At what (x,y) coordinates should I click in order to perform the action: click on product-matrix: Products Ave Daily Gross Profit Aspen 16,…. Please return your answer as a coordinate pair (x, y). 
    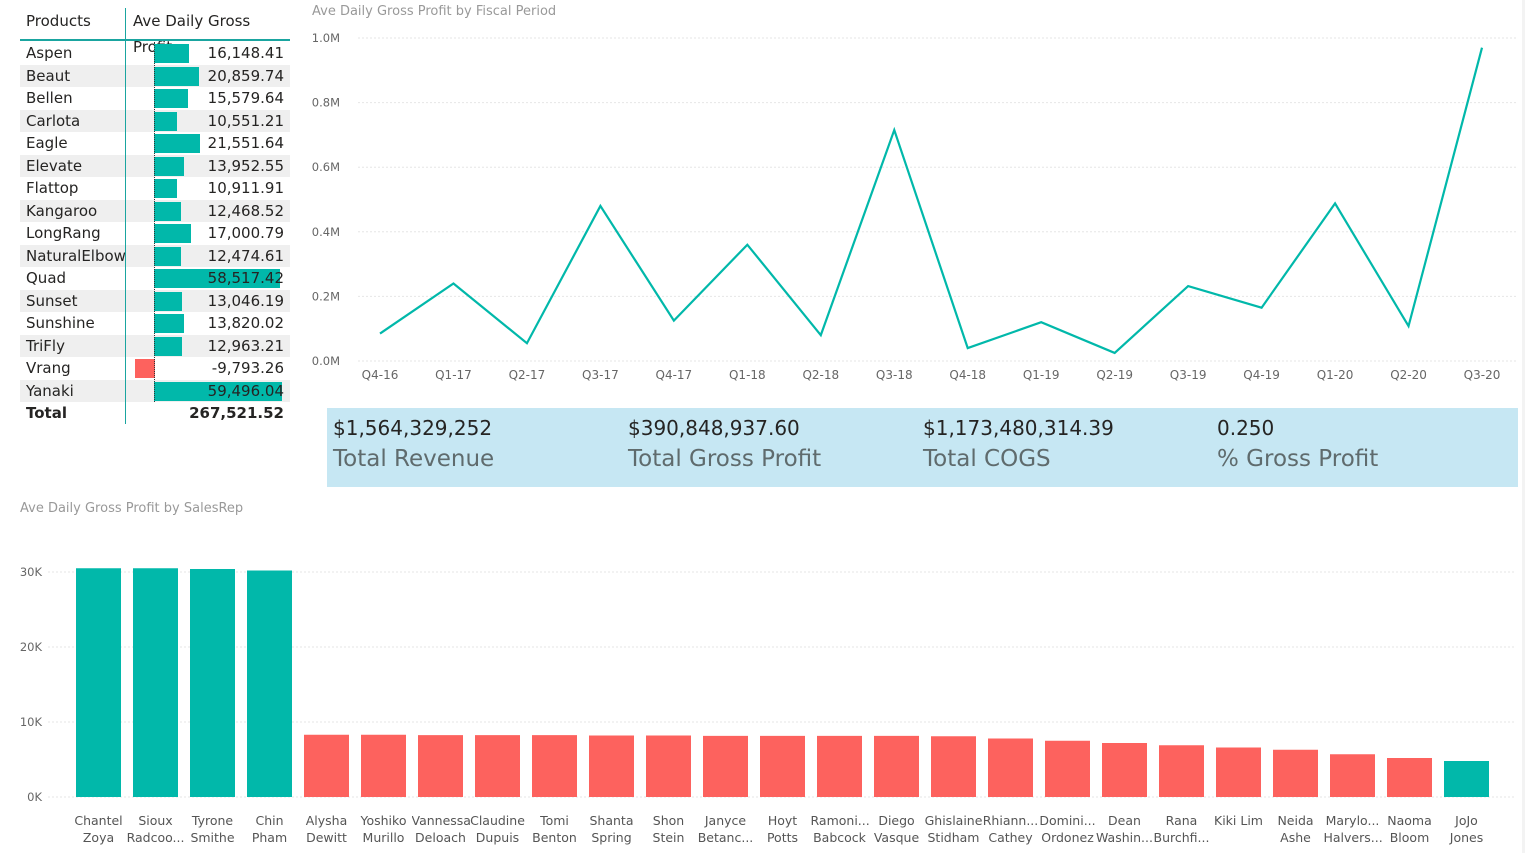
    Looking at the image, I should click on (155, 217).